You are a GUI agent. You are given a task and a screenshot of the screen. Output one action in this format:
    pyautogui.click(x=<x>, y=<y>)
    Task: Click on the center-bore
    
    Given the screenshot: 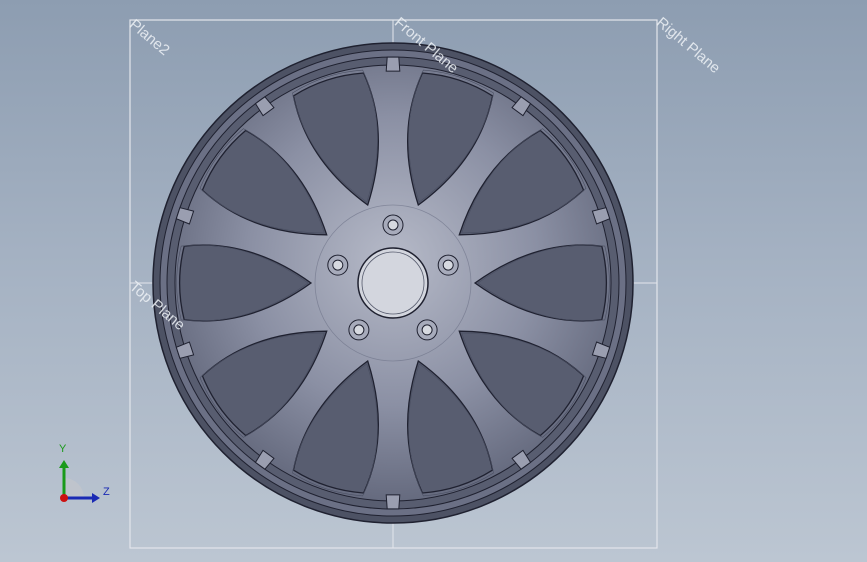 What is the action you would take?
    pyautogui.click(x=393, y=283)
    